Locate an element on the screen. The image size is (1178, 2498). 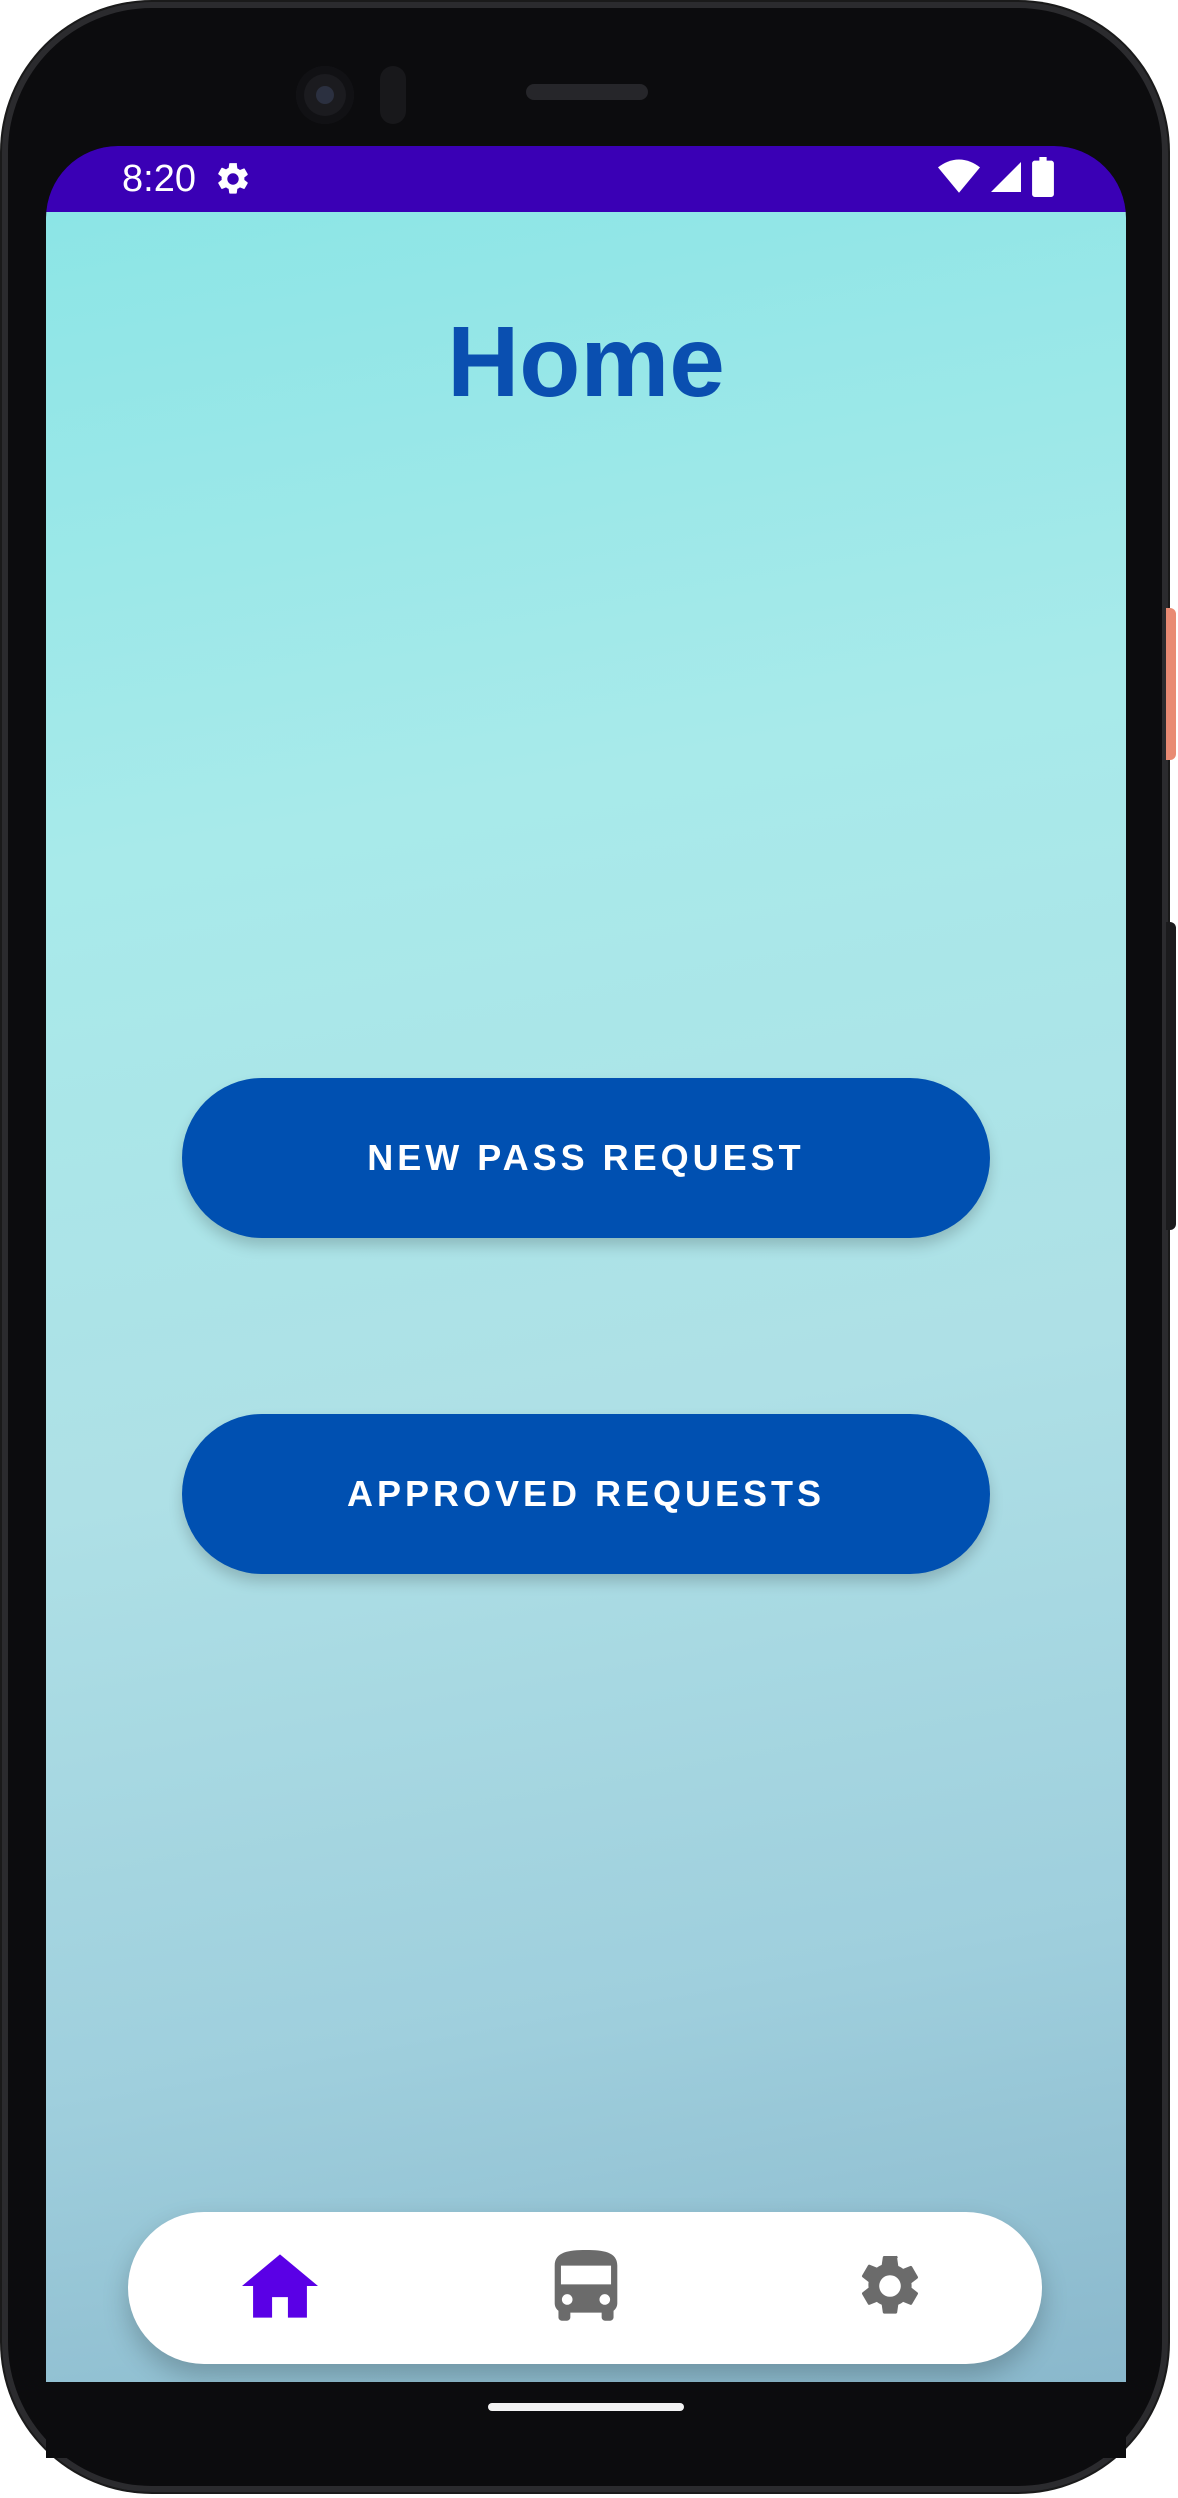
bus-icon is located at coordinates (586, 2288).